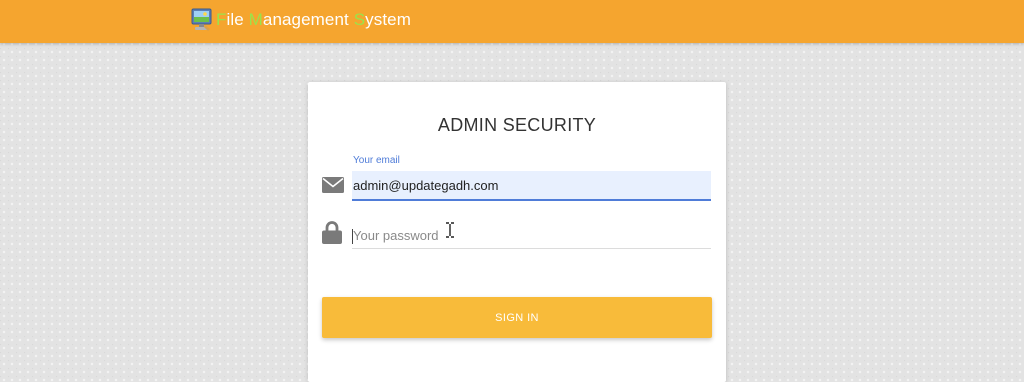 This screenshot has width=1024, height=382. Describe the element at coordinates (531, 186) in the screenshot. I see `email-field` at that location.